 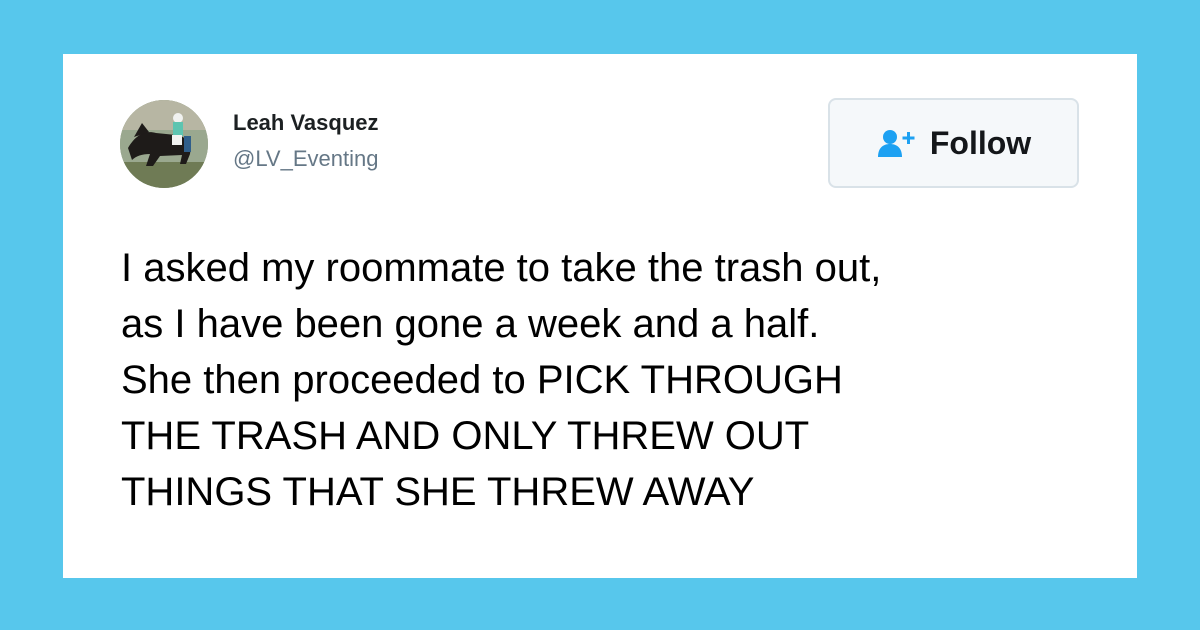 I want to click on follow-button: Follow, so click(x=953, y=143).